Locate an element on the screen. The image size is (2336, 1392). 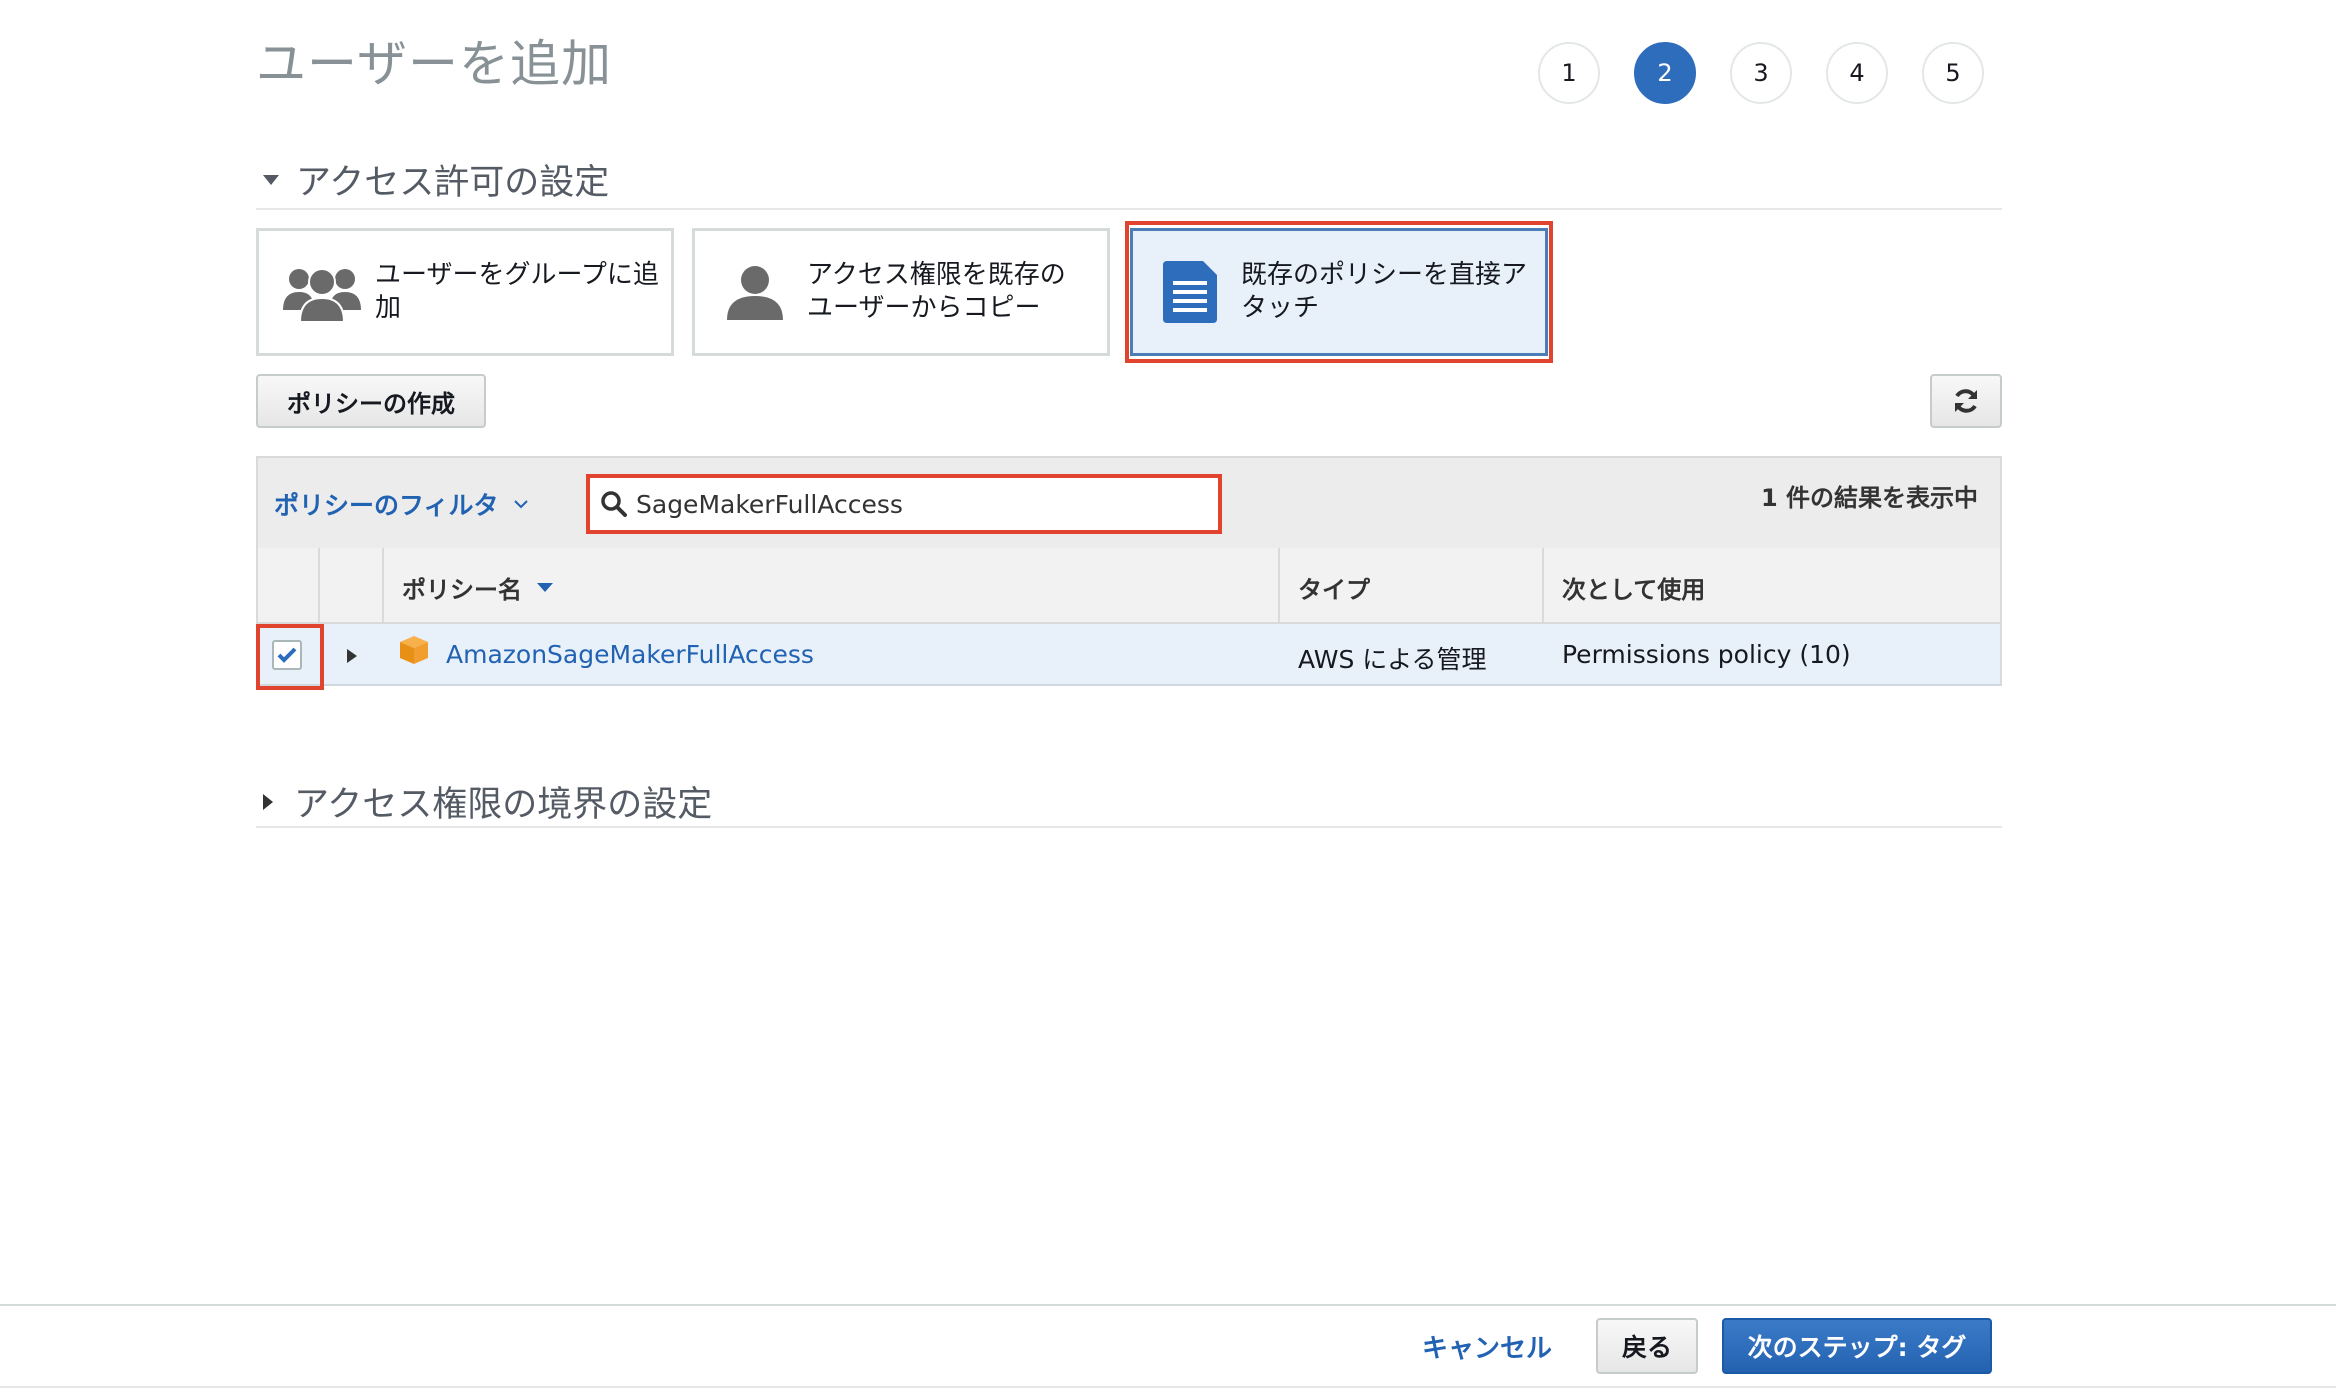
sort-descending-icon is located at coordinates (545, 587).